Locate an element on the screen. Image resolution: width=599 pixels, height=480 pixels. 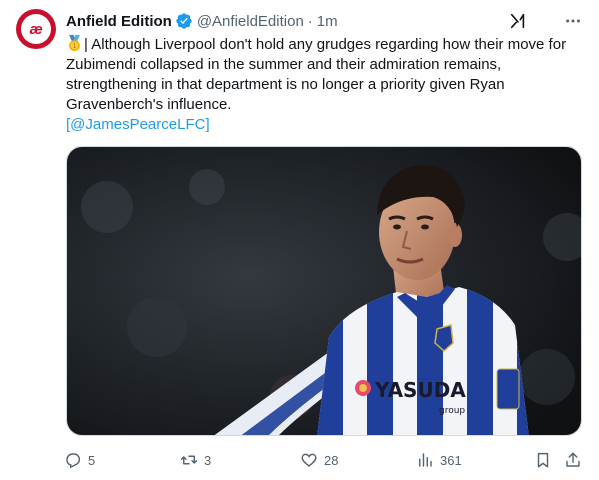
reply-icon is located at coordinates (73, 461).